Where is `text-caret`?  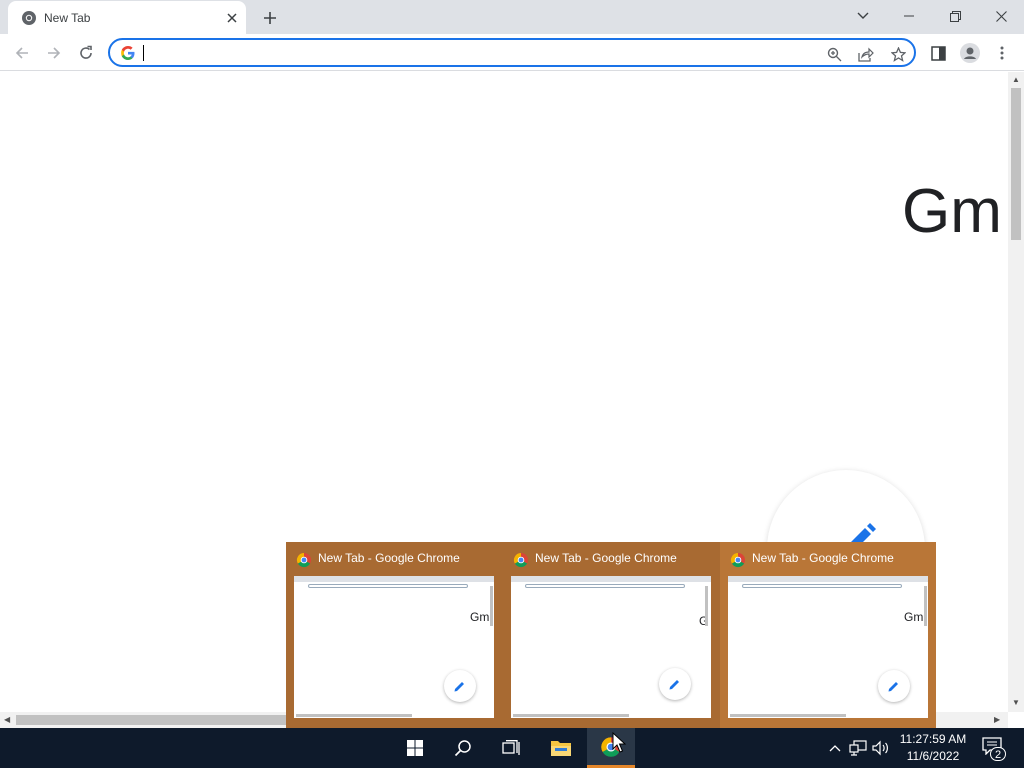
text-caret is located at coordinates (143, 53).